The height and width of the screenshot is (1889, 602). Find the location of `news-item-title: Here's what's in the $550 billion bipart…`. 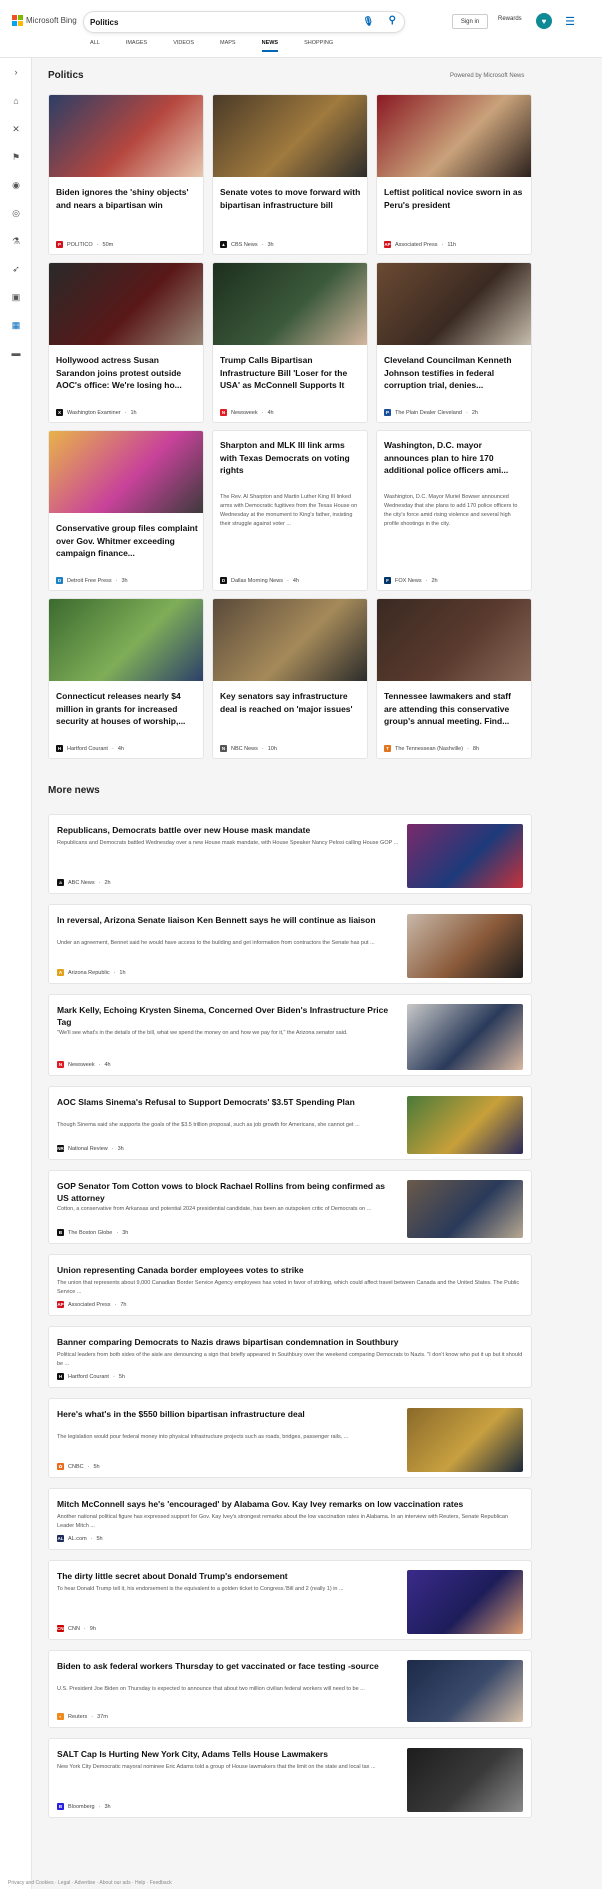

news-item-title: Here's what's in the $550 billion bipart… is located at coordinates (227, 1414).